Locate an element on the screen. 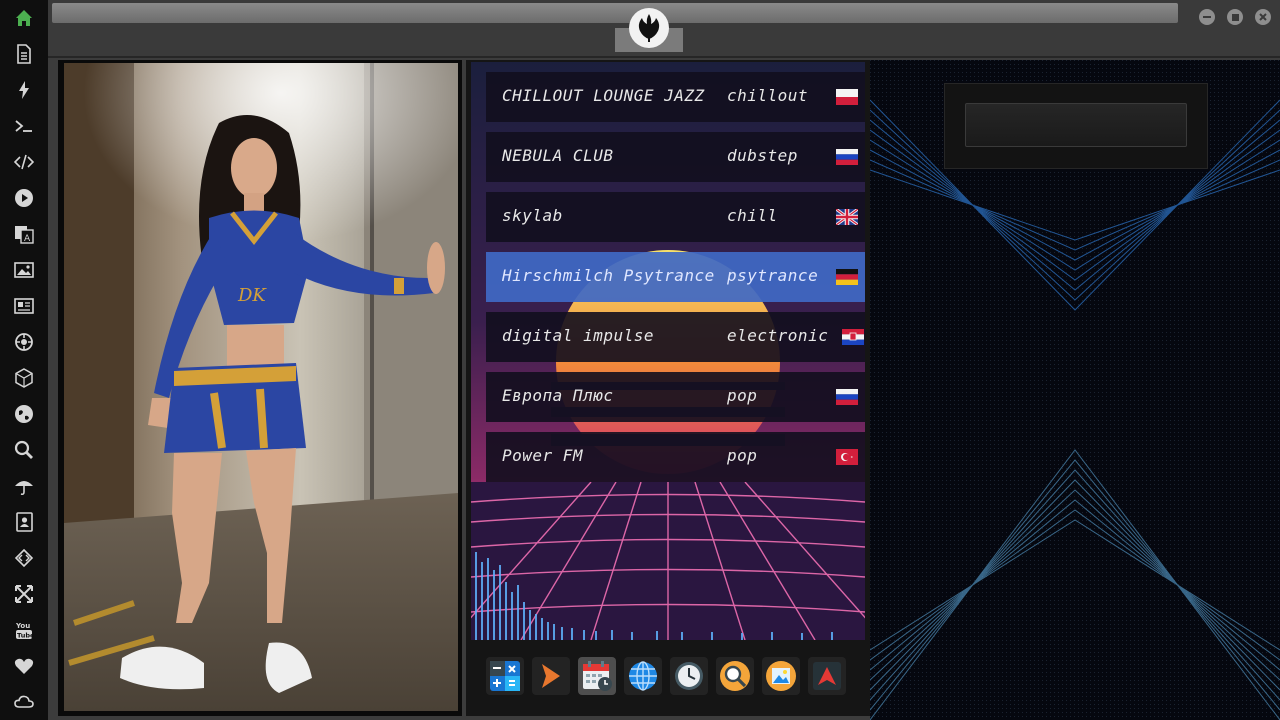 Image resolution: width=1280 pixels, height=720 pixels. gb-flag-icon is located at coordinates (847, 217).